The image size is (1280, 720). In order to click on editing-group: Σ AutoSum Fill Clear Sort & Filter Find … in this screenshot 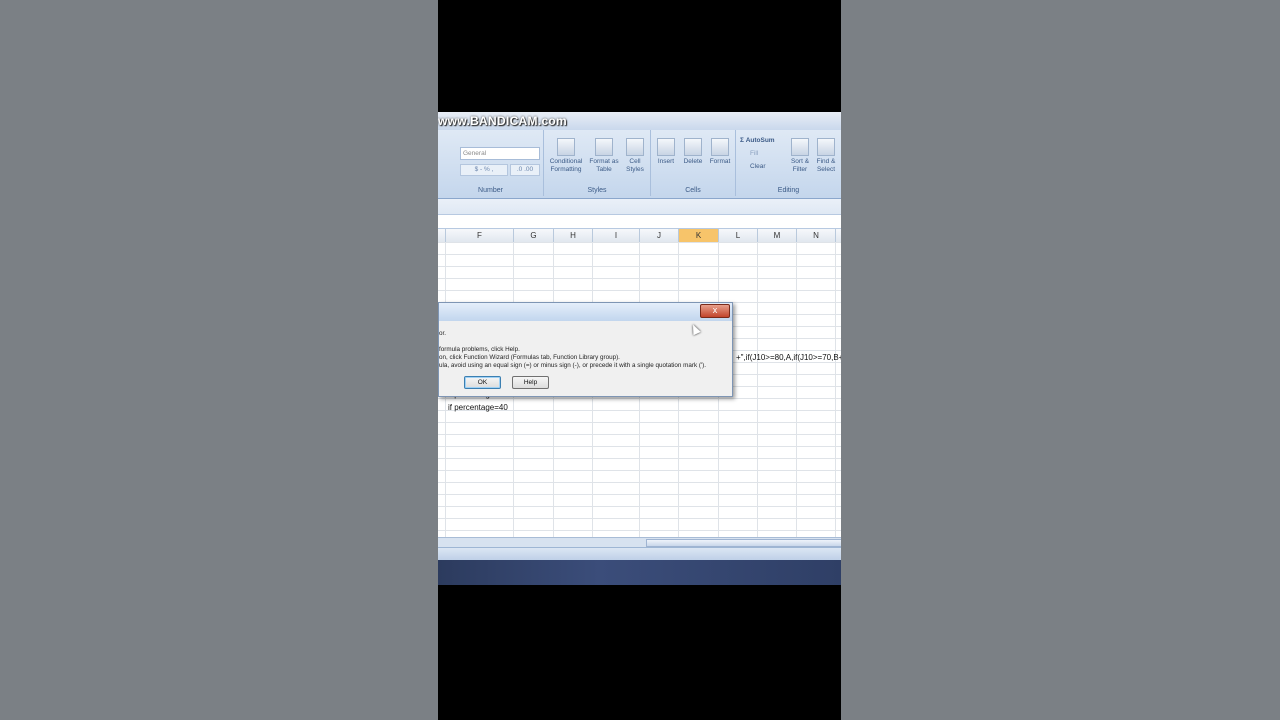, I will do `click(788, 163)`.